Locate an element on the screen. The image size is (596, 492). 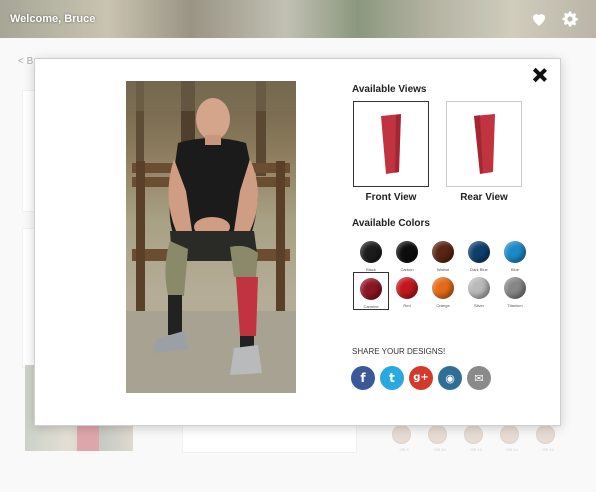
email-icon: ✉ is located at coordinates (479, 378).